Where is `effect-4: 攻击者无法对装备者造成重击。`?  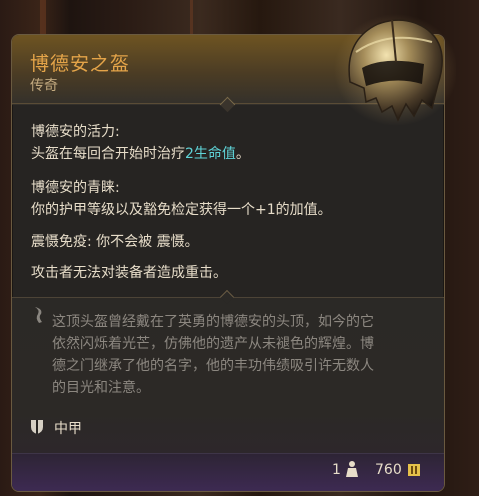
effect-4: 攻击者无法对装备者造成重击。 is located at coordinates (129, 273).